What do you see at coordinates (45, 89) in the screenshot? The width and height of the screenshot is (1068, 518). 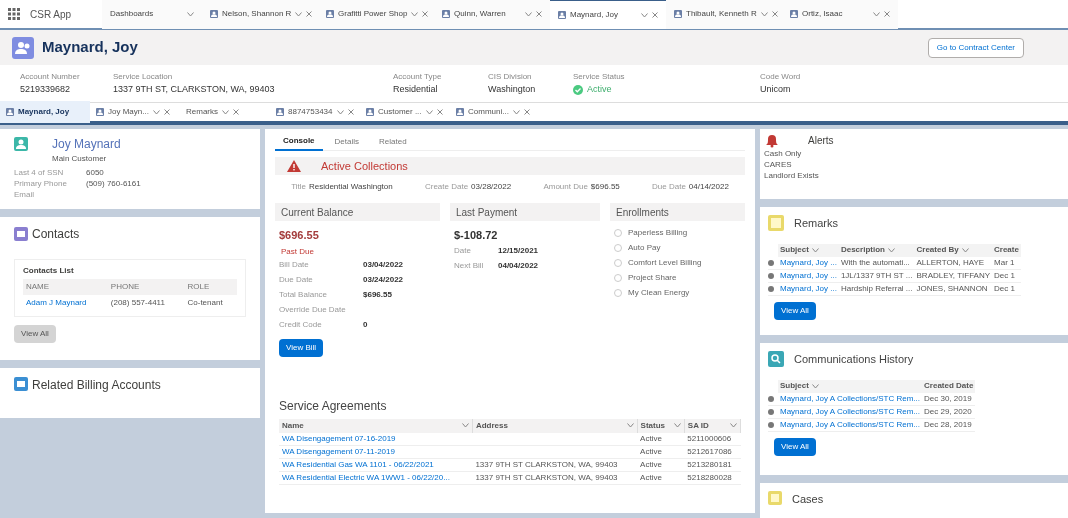 I see `field-value: 5219339682` at bounding box center [45, 89].